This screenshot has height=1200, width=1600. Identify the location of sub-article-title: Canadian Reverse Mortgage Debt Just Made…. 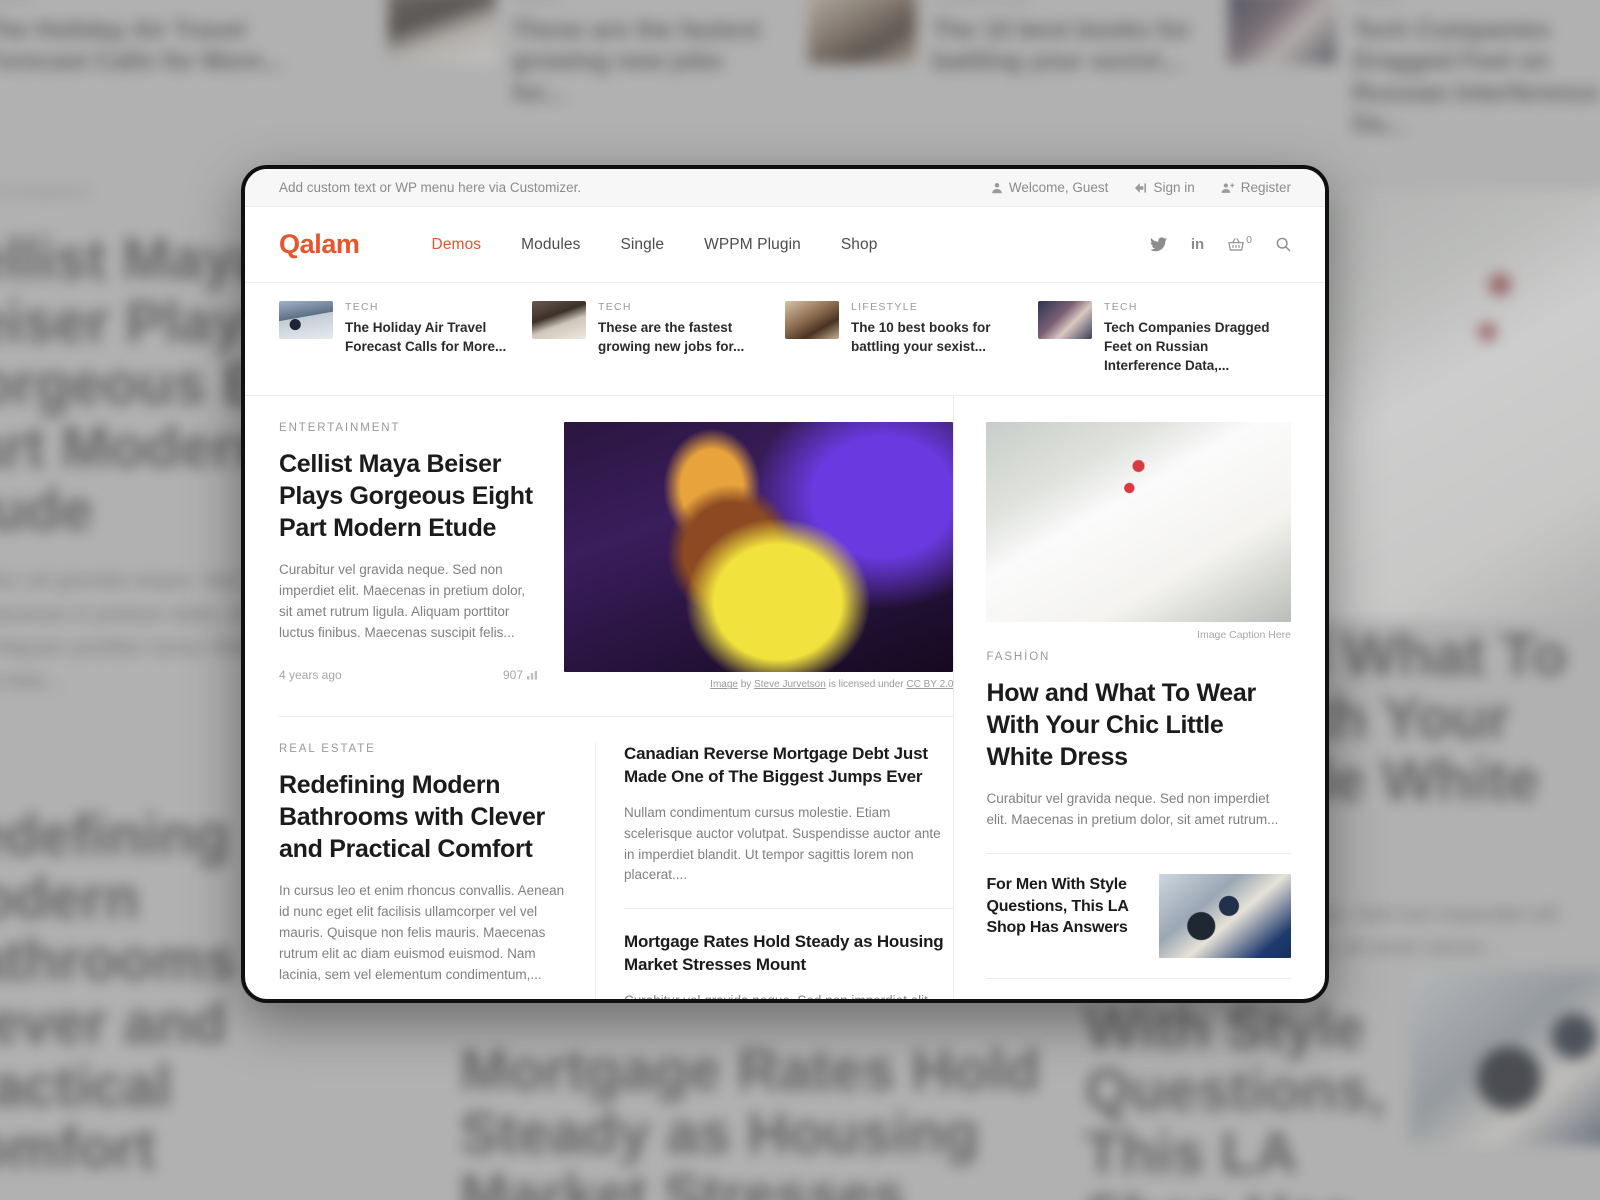
(788, 765).